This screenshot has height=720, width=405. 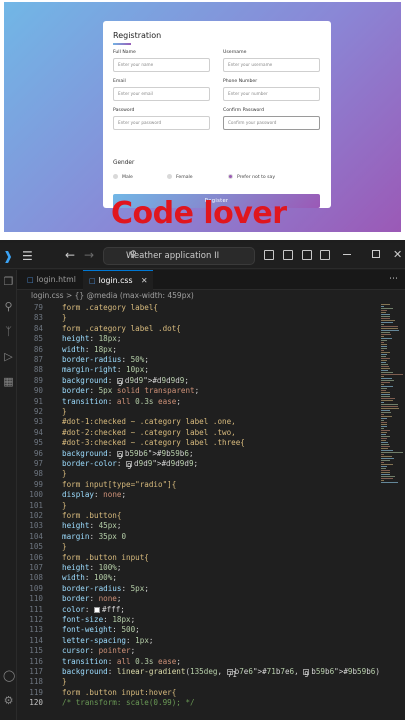 What do you see at coordinates (36, 599) in the screenshot?
I see `line-number: 110` at bounding box center [36, 599].